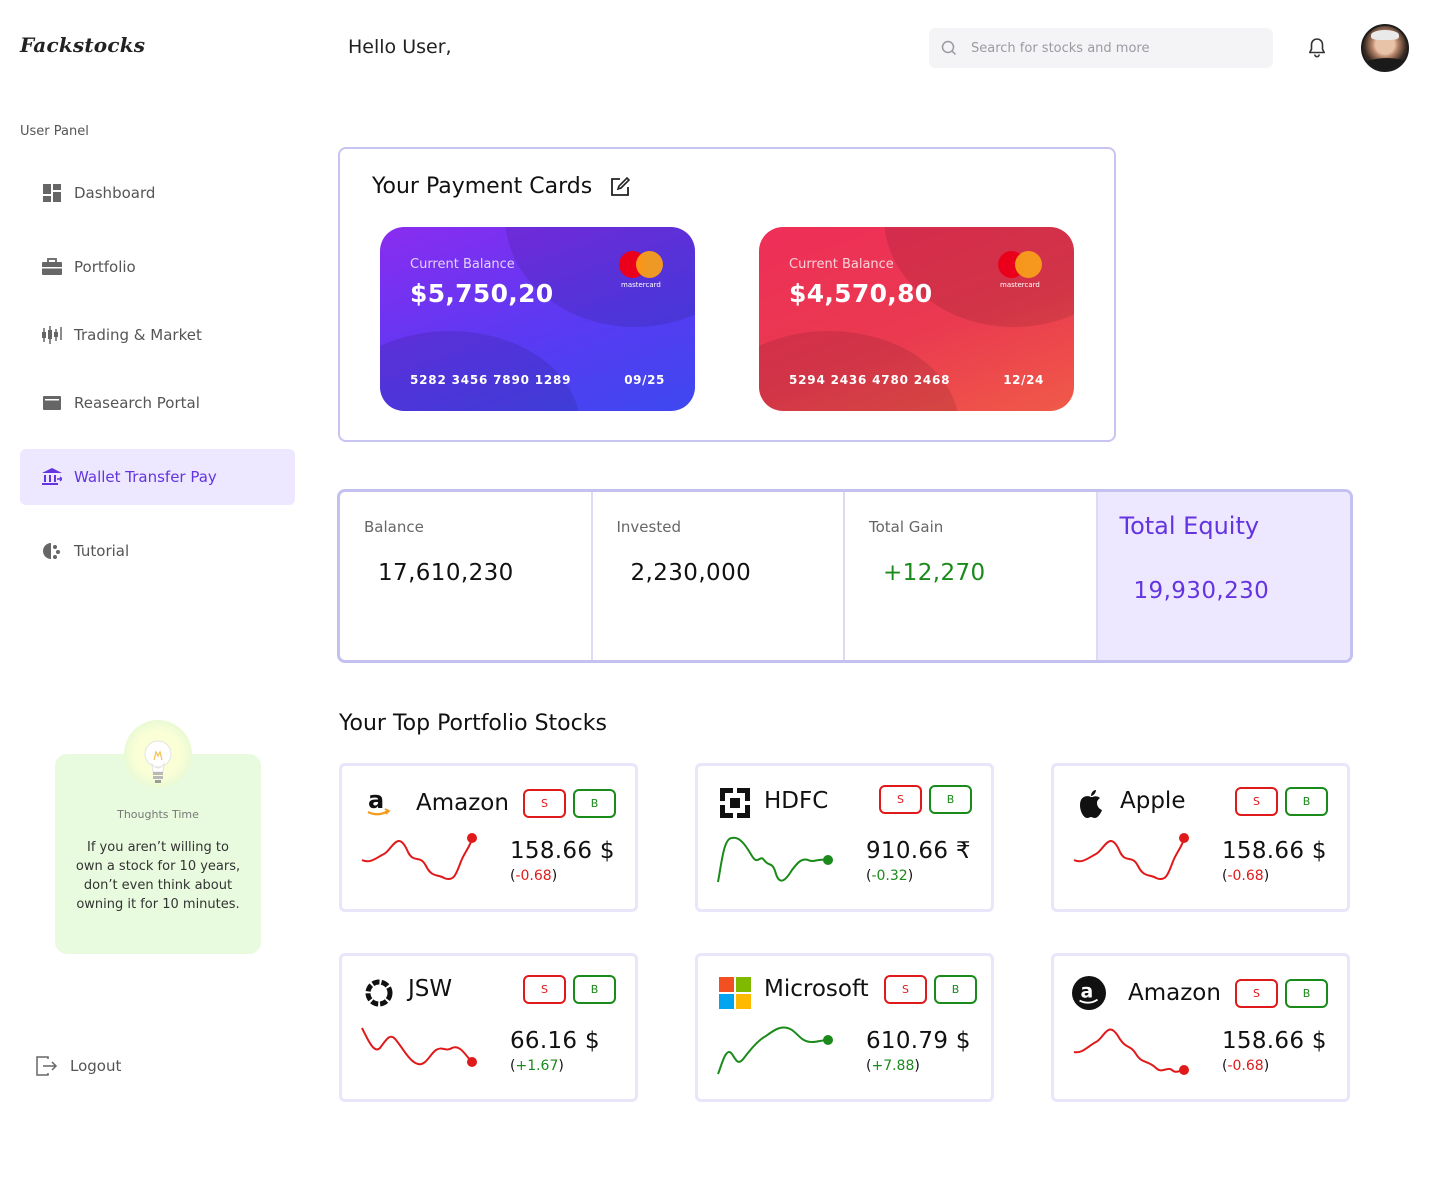 The height and width of the screenshot is (1200, 1440). I want to click on dashboard-icon, so click(52, 193).